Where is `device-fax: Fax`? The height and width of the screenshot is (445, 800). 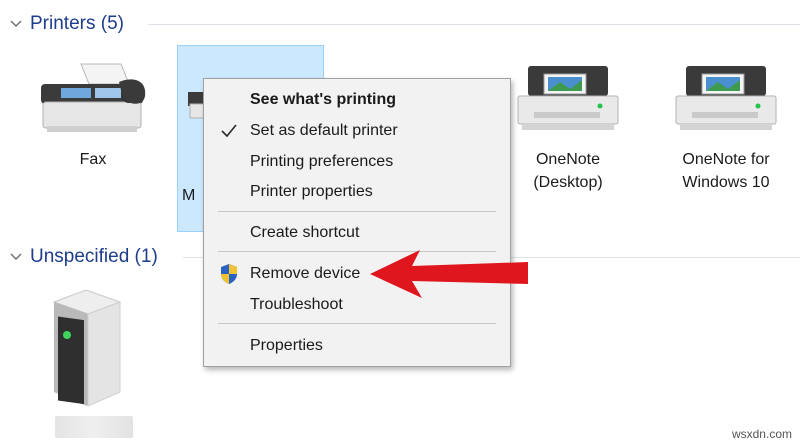
device-fax: Fax is located at coordinates (93, 116).